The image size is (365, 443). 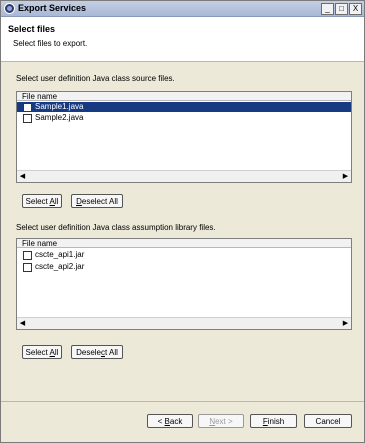 What do you see at coordinates (355, 9) in the screenshot?
I see `close-button: X` at bounding box center [355, 9].